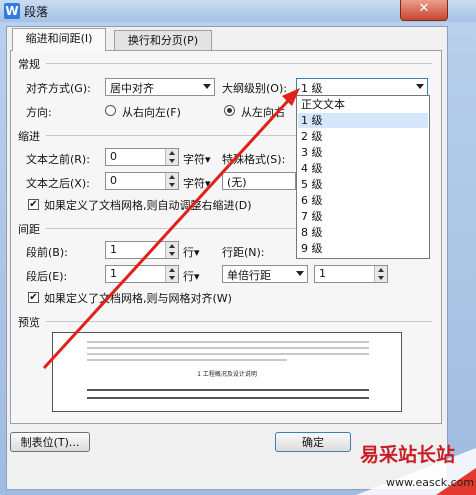 The width and height of the screenshot is (476, 495). What do you see at coordinates (430, 482) in the screenshot?
I see `watermark-url: www.easck.com` at bounding box center [430, 482].